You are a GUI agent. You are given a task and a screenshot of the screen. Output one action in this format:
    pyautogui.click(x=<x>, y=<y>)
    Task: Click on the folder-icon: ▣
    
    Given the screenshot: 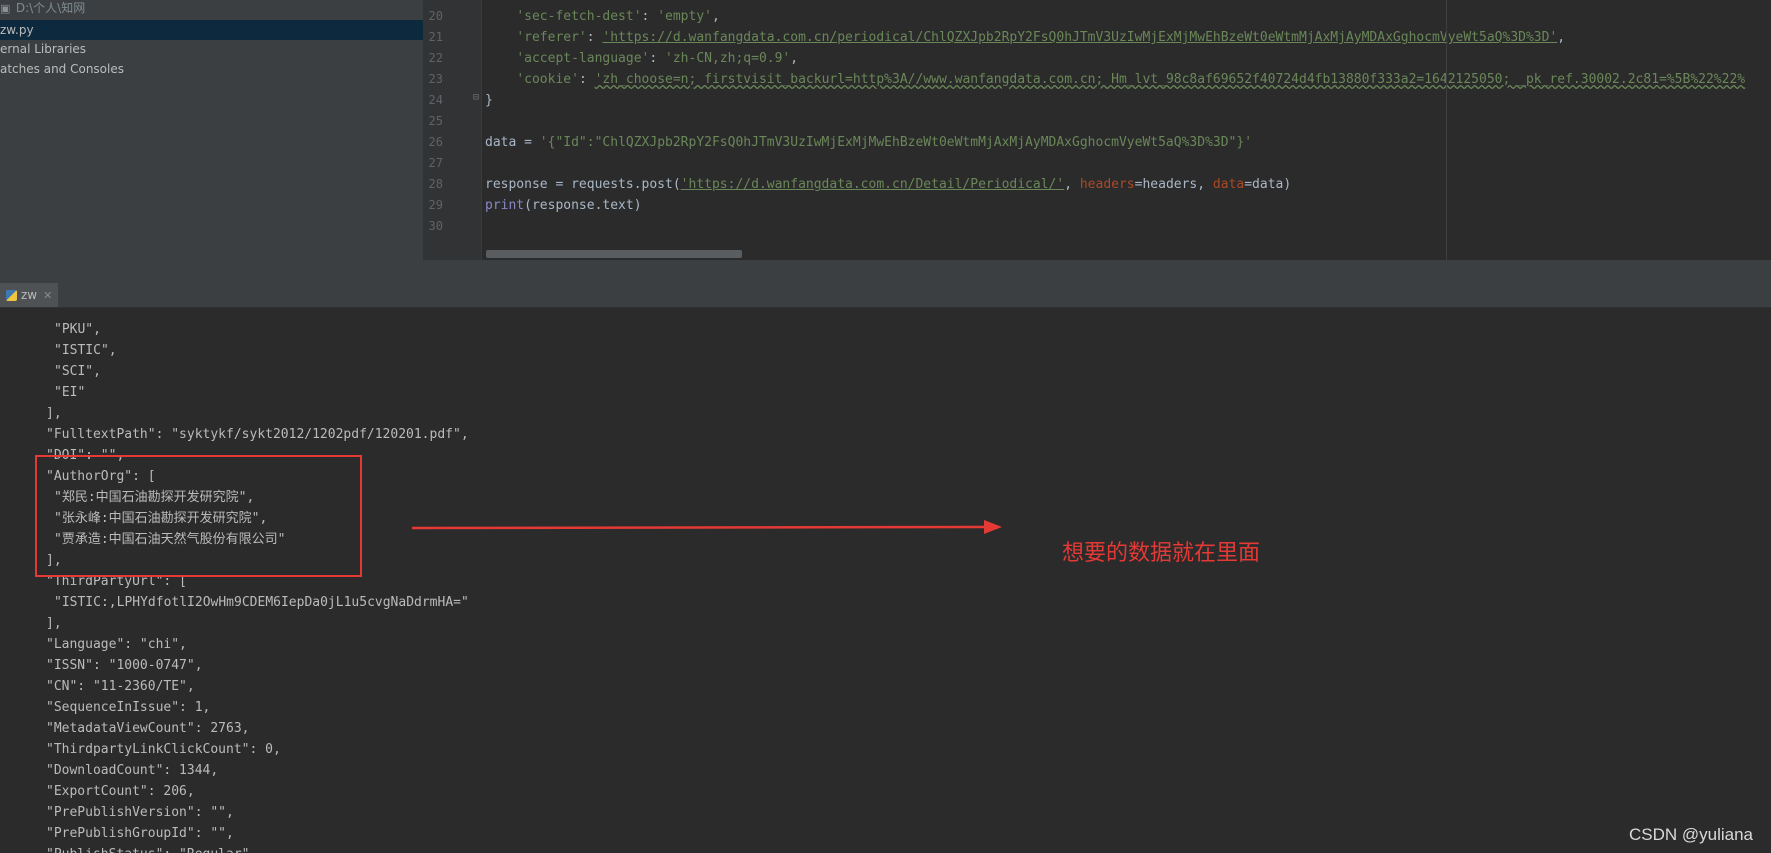 What is the action you would take?
    pyautogui.click(x=5, y=8)
    